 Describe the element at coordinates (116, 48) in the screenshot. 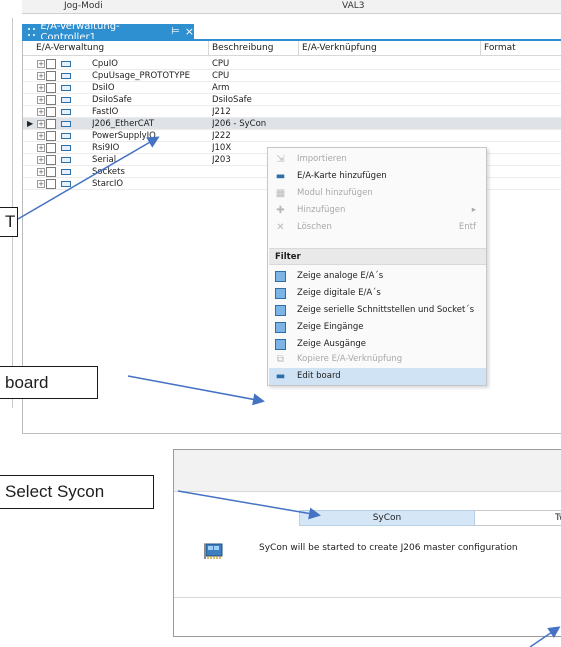

I see `column-header-io: E/A-Verwaltung` at that location.